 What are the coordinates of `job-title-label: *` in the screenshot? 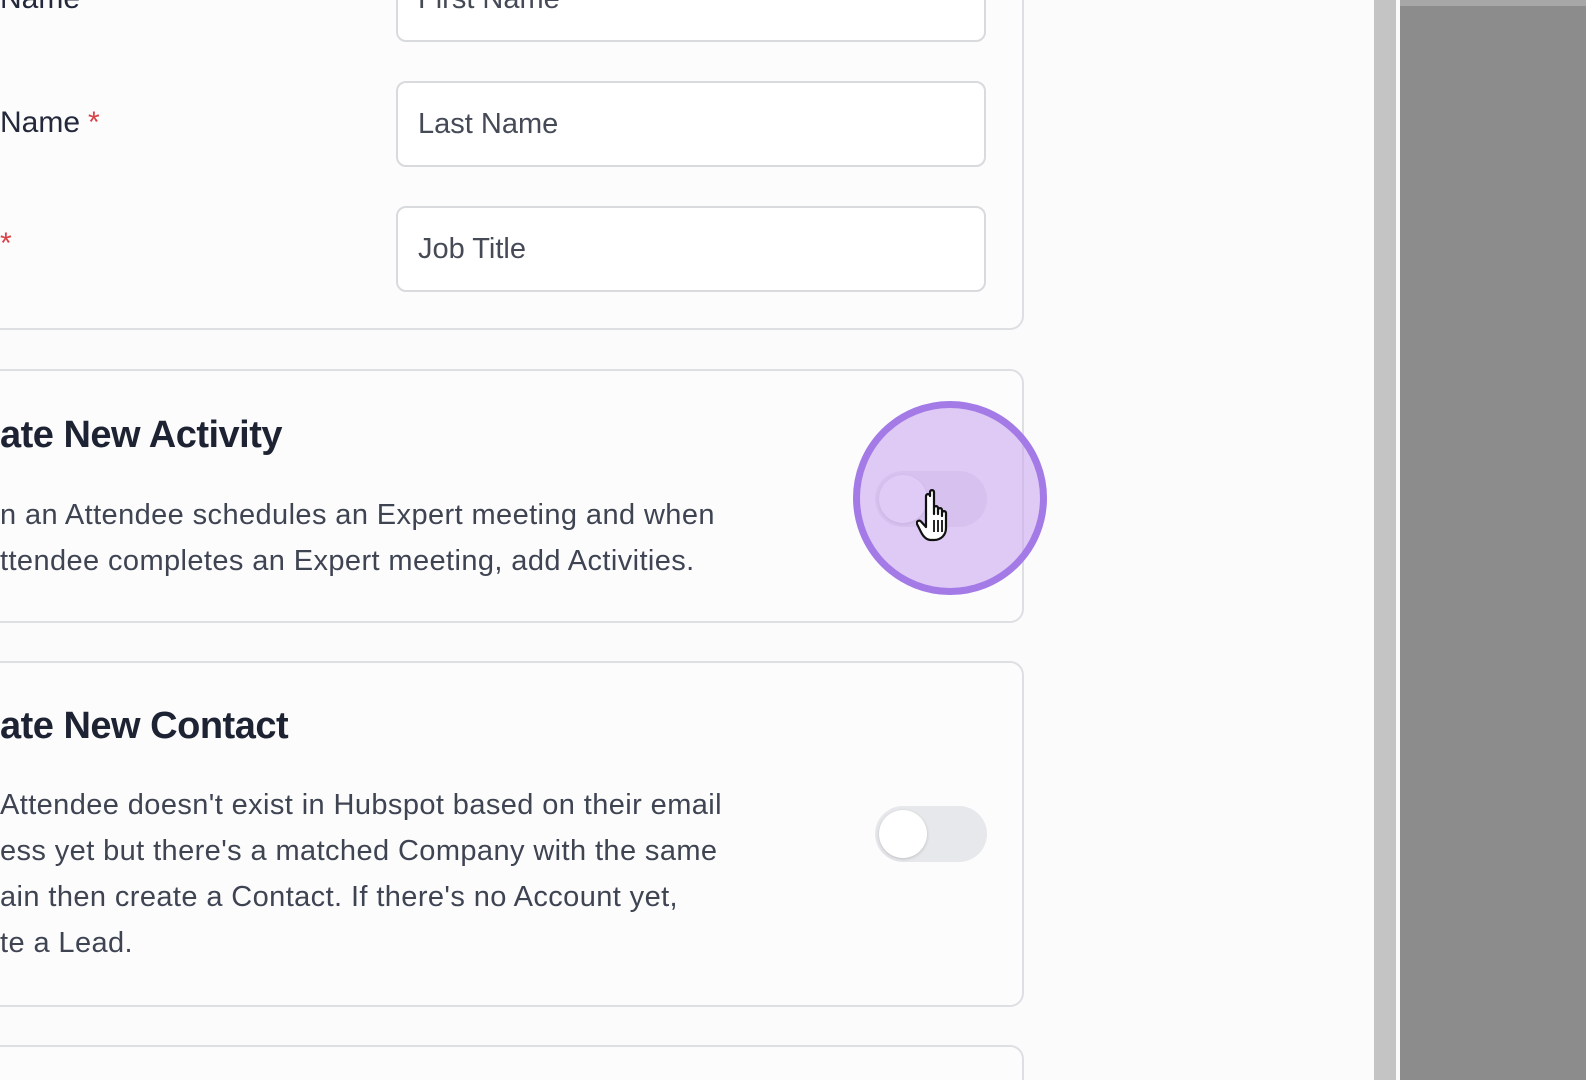 It's located at (6, 244).